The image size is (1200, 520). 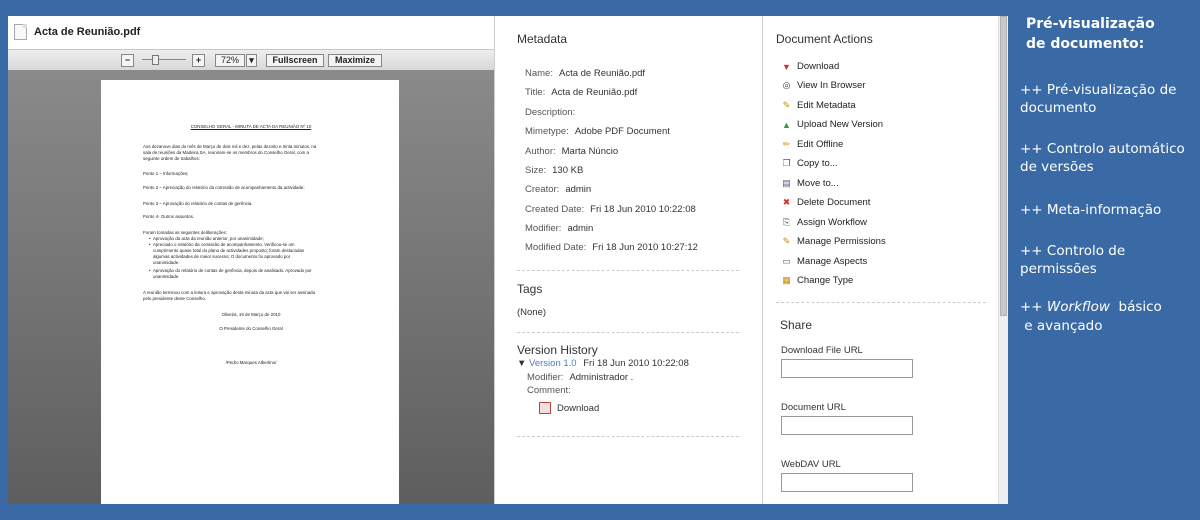 What do you see at coordinates (597, 131) in the screenshot?
I see `metadata-row: Mimetype: Adobe PDF Document` at bounding box center [597, 131].